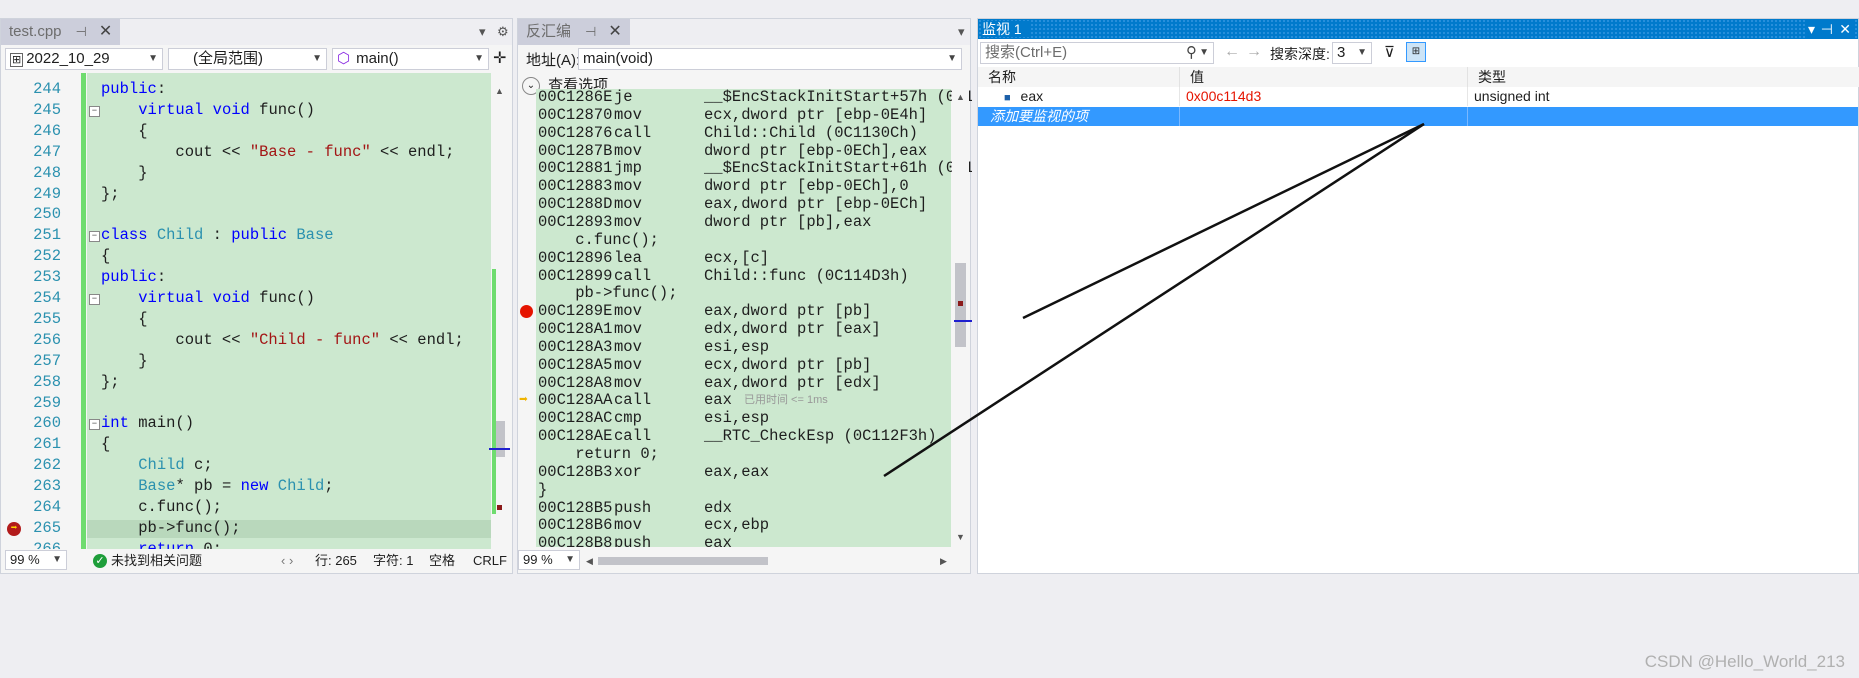 Image resolution: width=1859 pixels, height=678 pixels. Describe the element at coordinates (1097, 53) in the screenshot. I see `watch-search-box: 搜索(Ctrl+E) ⚲ ▼` at that location.